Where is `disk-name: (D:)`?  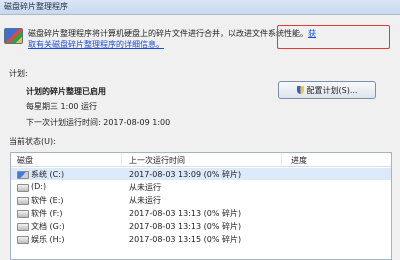
disk-name: (D:) is located at coordinates (39, 186).